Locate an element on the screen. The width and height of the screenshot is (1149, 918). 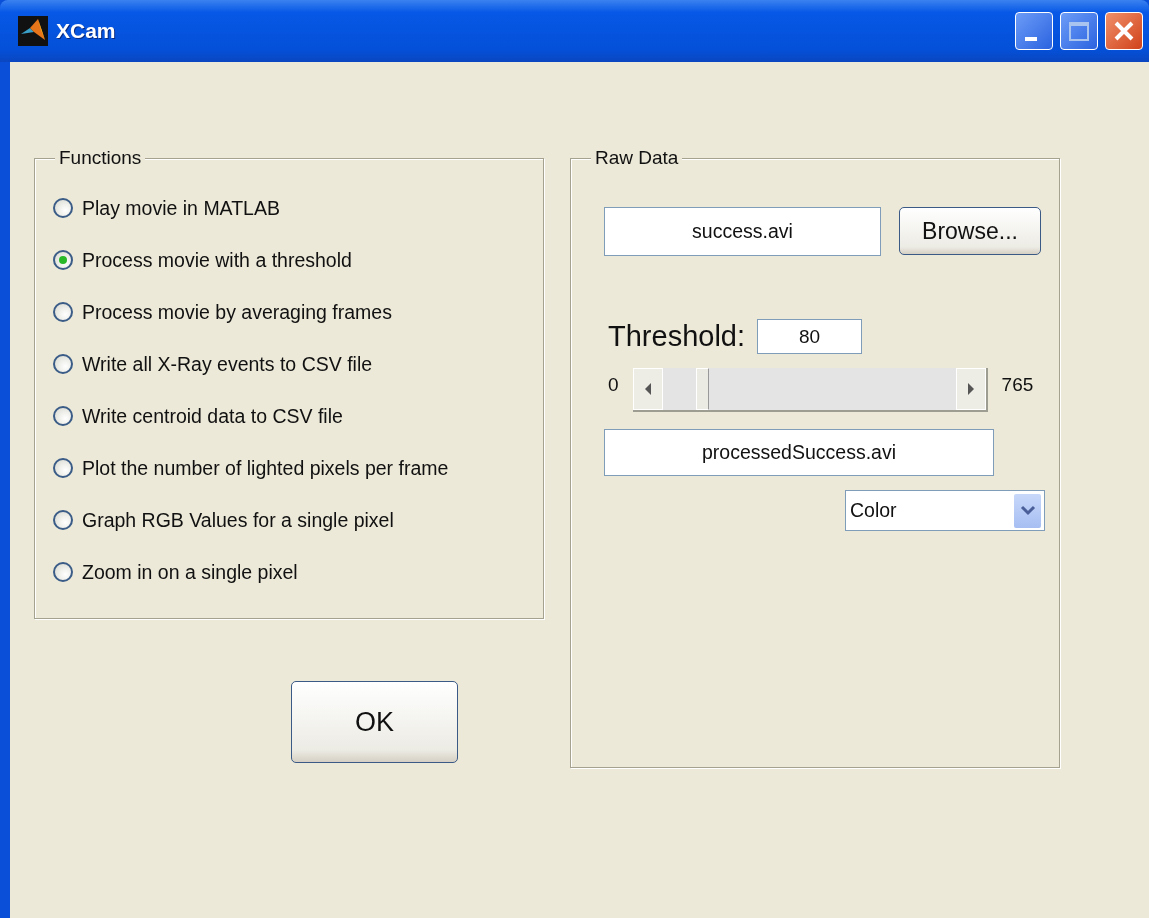
minimize-button is located at coordinates (1034, 31).